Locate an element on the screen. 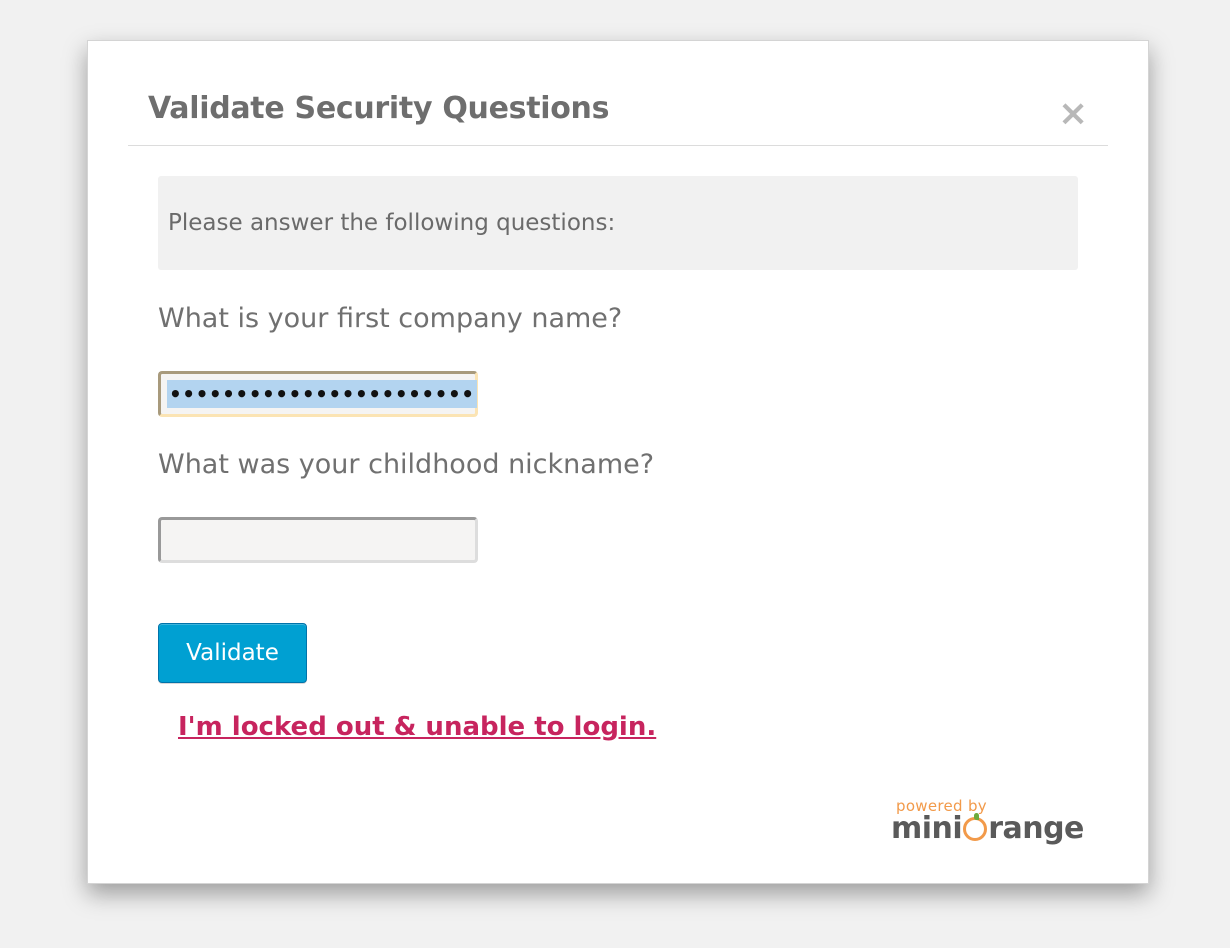 This screenshot has height=948, width=1230. question-2-label: What was your childhood nickname? is located at coordinates (406, 464).